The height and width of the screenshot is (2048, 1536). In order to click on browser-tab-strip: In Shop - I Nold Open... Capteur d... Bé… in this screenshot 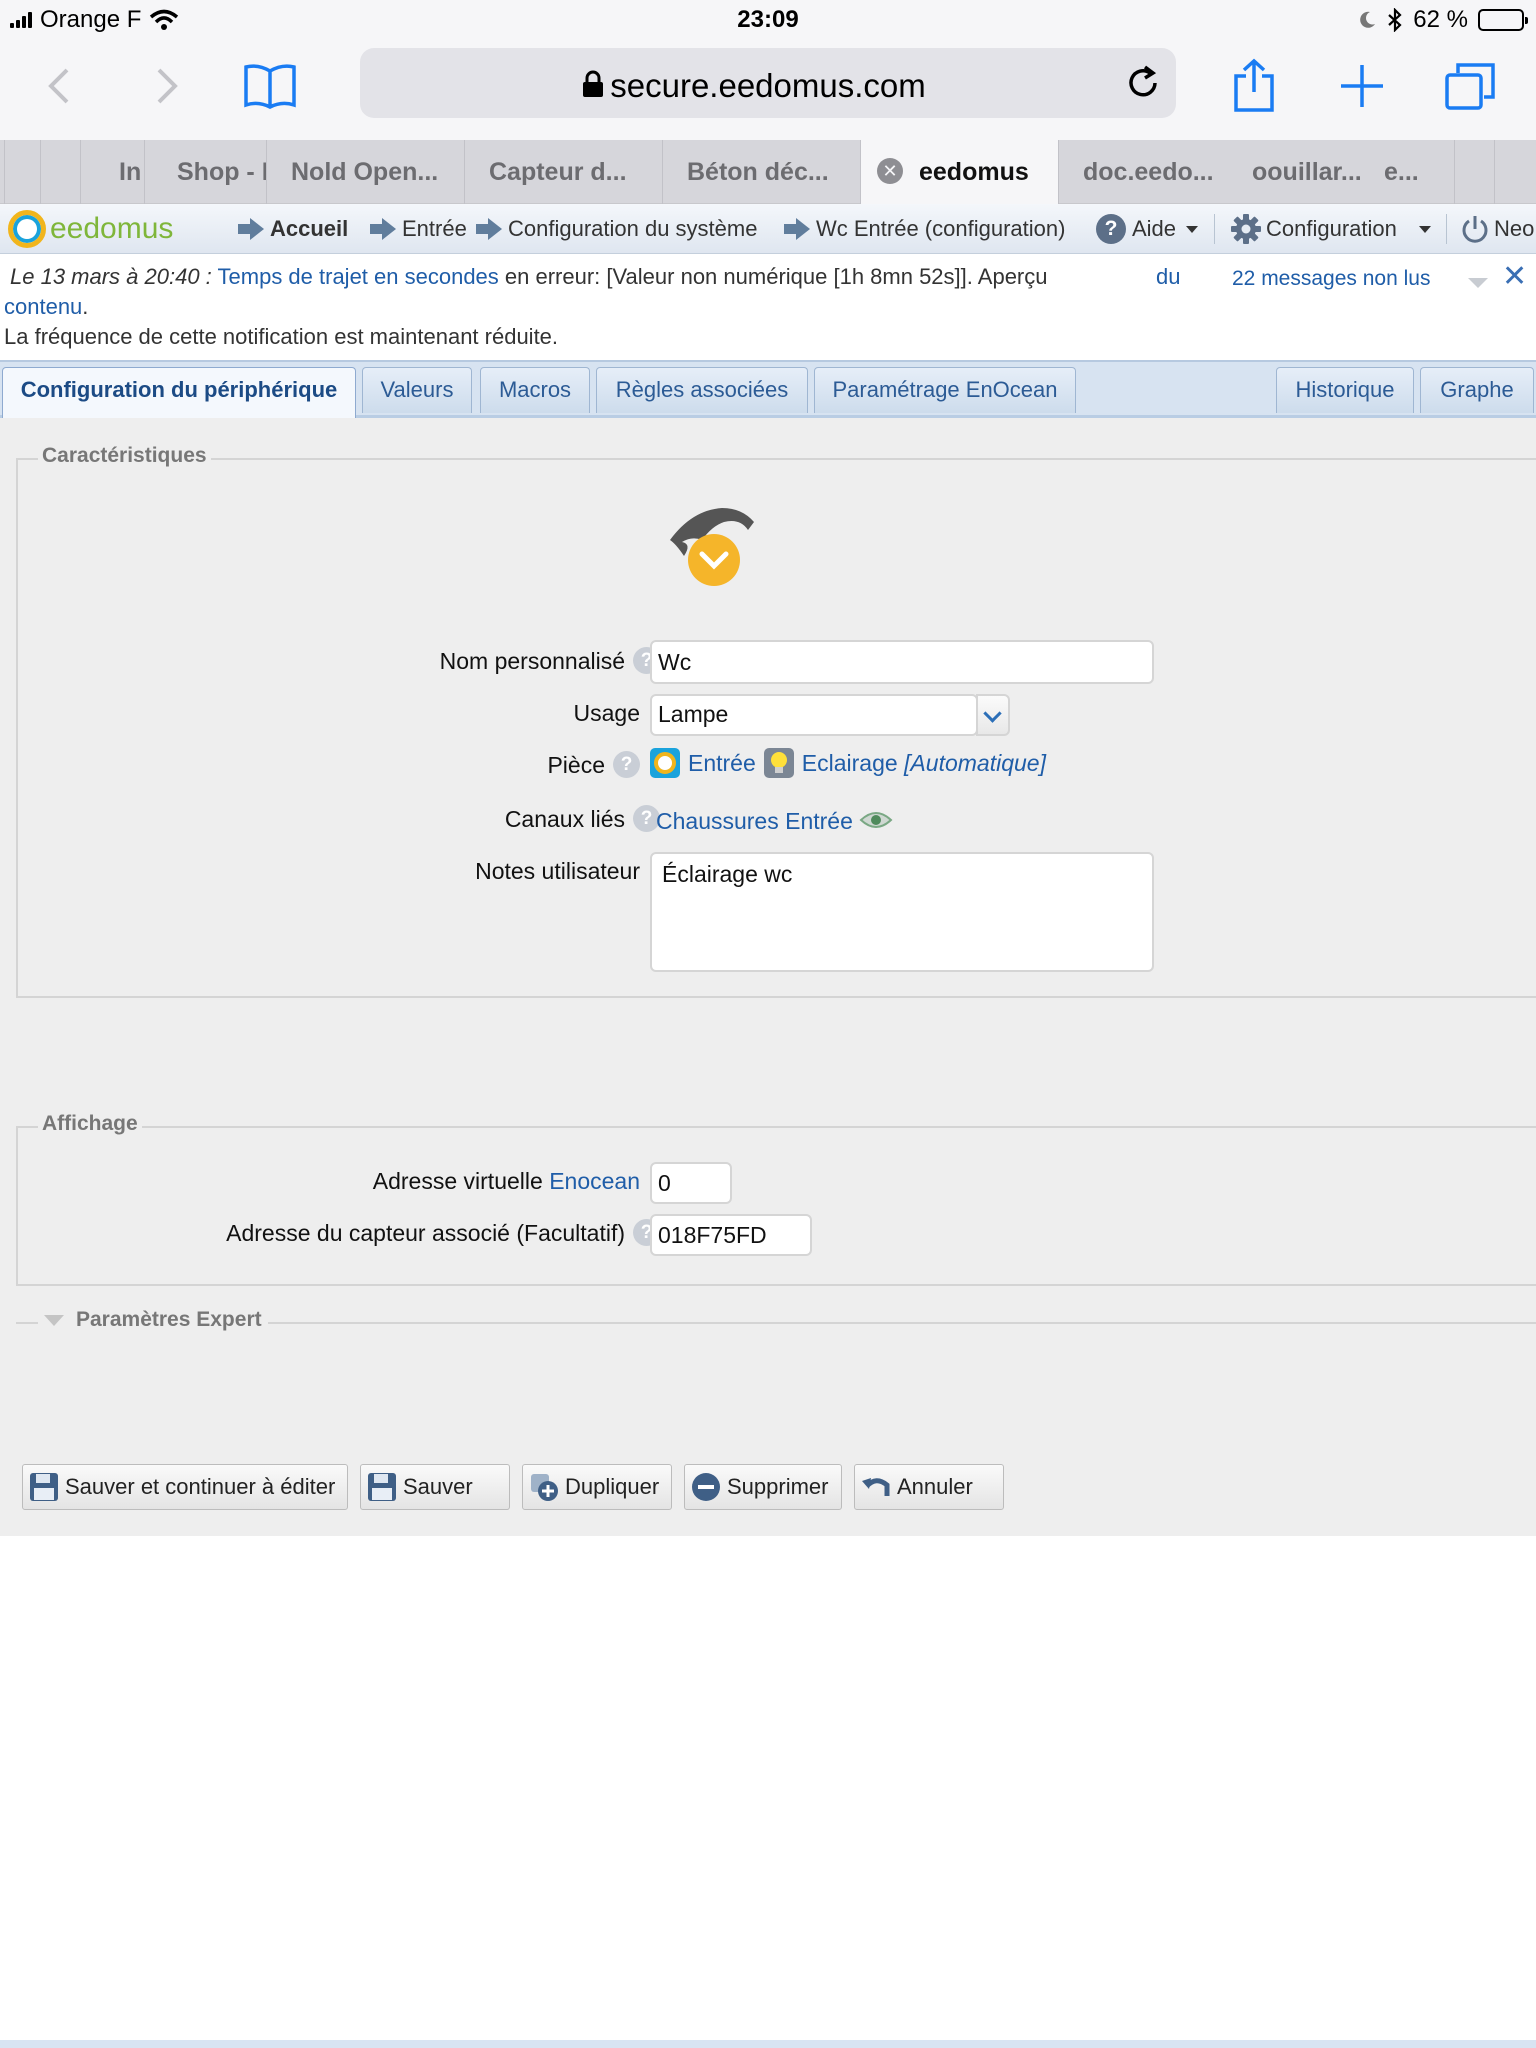, I will do `click(768, 172)`.